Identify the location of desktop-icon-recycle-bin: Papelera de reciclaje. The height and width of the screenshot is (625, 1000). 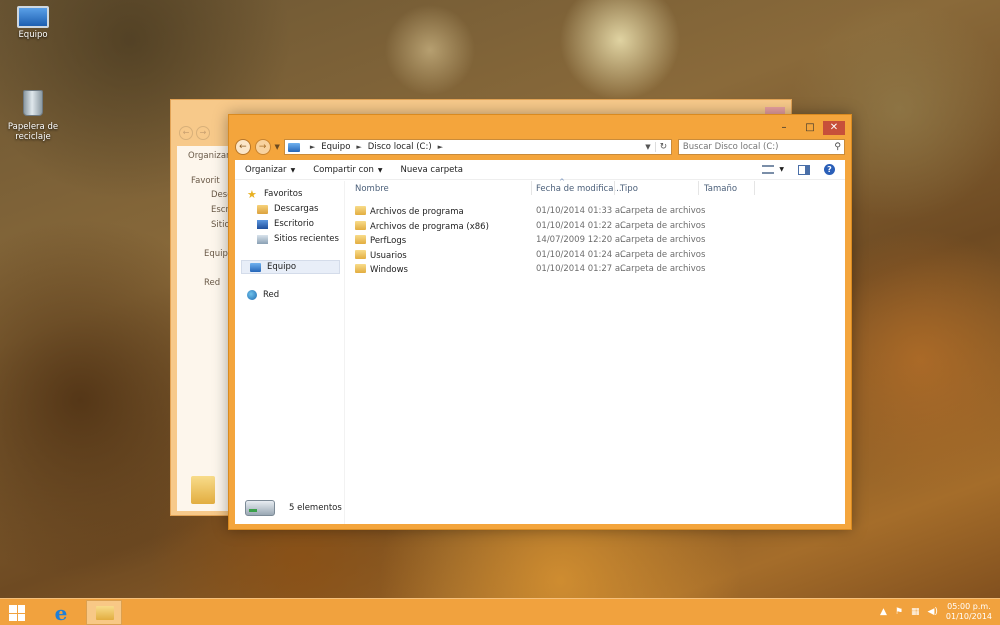
(34, 116).